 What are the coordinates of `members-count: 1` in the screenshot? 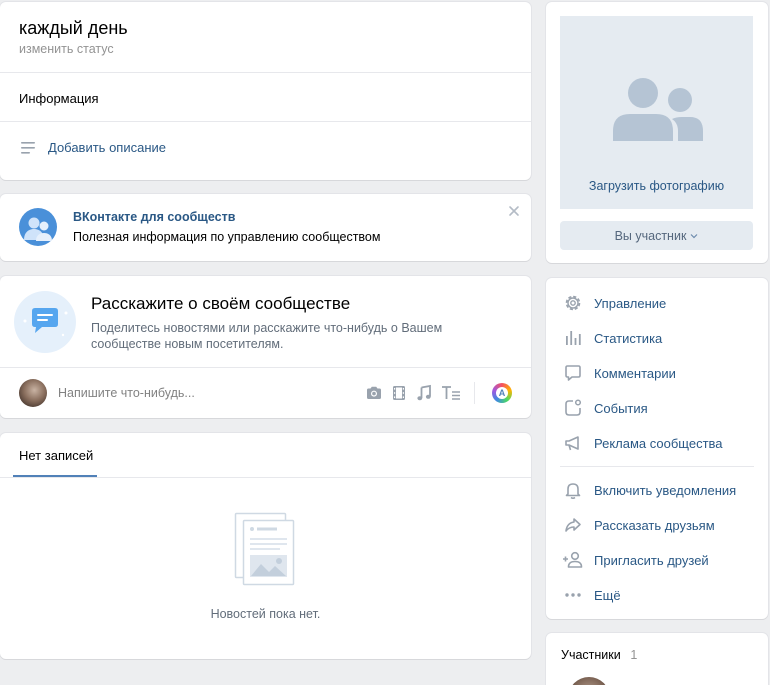 It's located at (634, 655).